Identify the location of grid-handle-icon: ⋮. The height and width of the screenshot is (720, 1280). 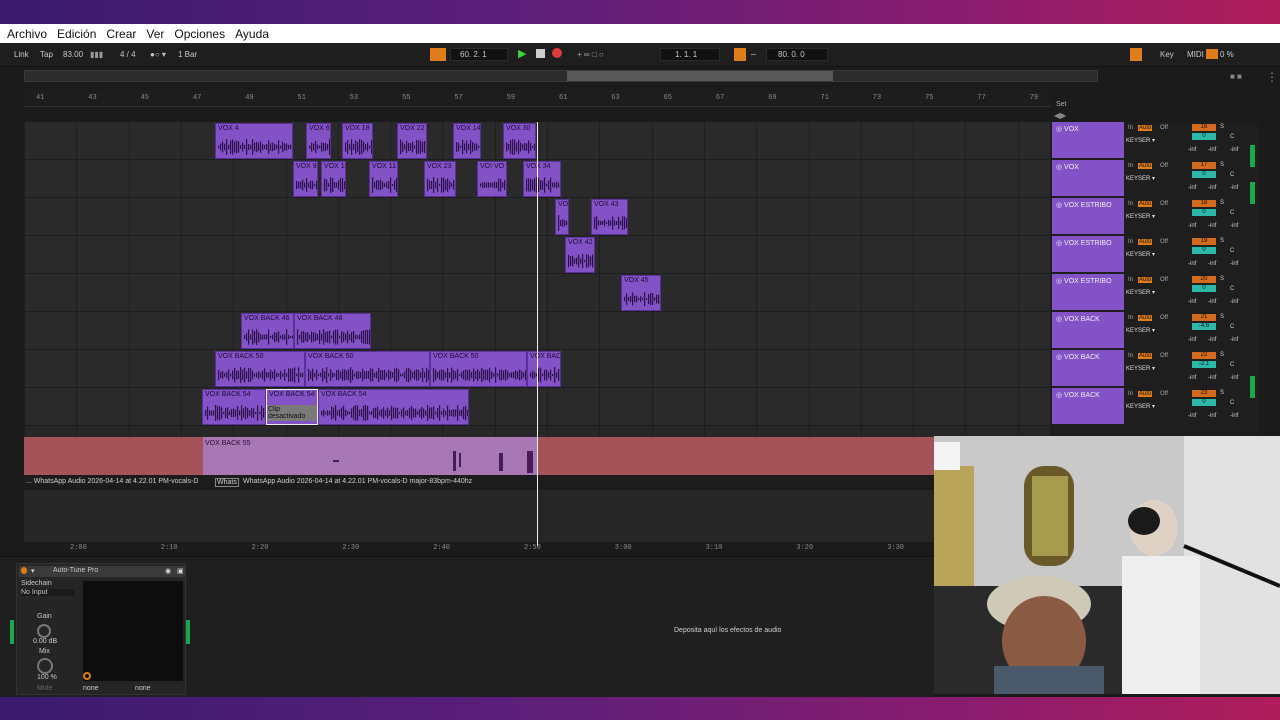
(1272, 77).